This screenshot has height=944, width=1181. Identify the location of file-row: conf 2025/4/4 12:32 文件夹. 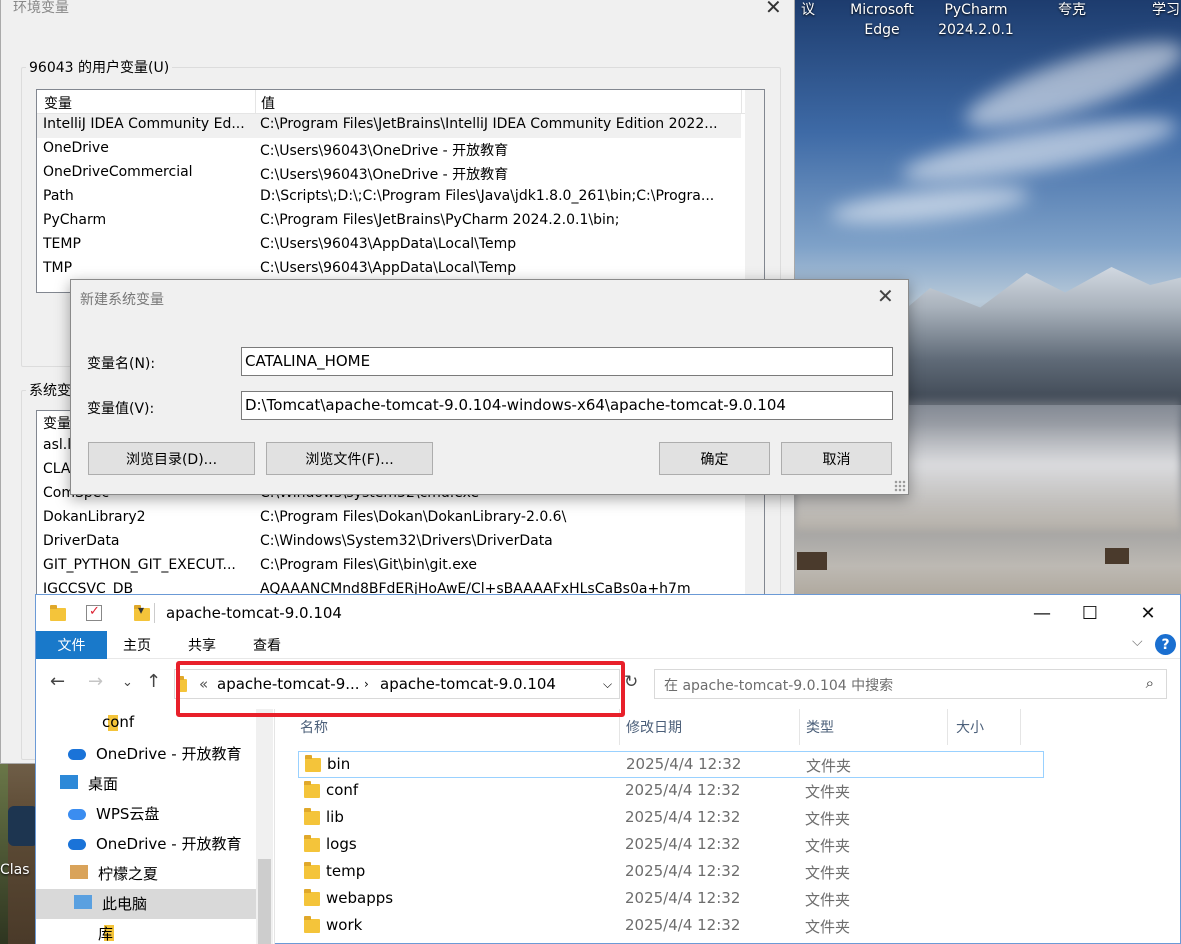
(671, 791).